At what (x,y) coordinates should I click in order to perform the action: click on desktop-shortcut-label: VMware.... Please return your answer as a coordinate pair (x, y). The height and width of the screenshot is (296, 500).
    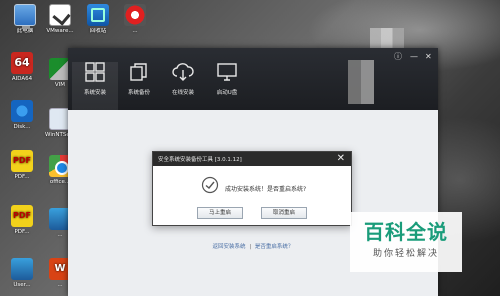
    Looking at the image, I should click on (60, 31).